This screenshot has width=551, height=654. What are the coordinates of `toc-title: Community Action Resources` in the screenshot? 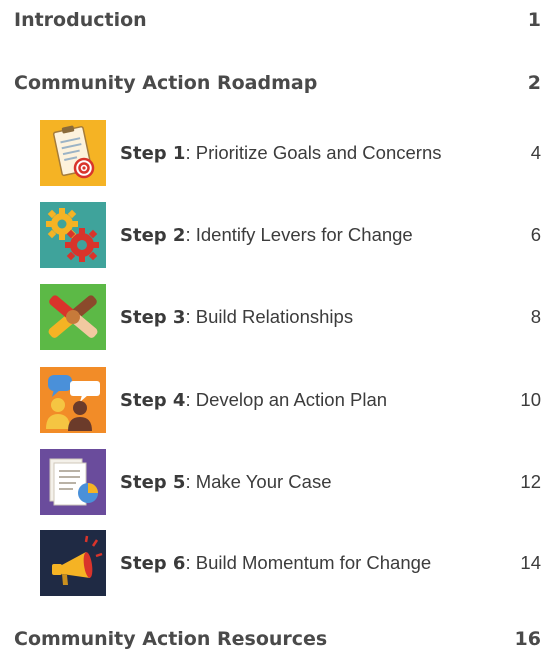 It's located at (171, 639).